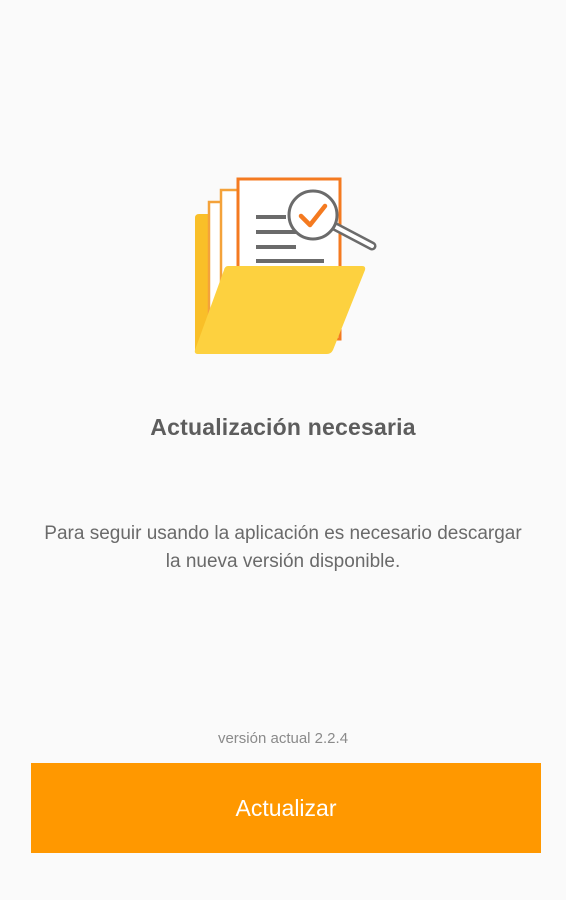  What do you see at coordinates (283, 738) in the screenshot?
I see `current-version-label: versión actual 2.2.4` at bounding box center [283, 738].